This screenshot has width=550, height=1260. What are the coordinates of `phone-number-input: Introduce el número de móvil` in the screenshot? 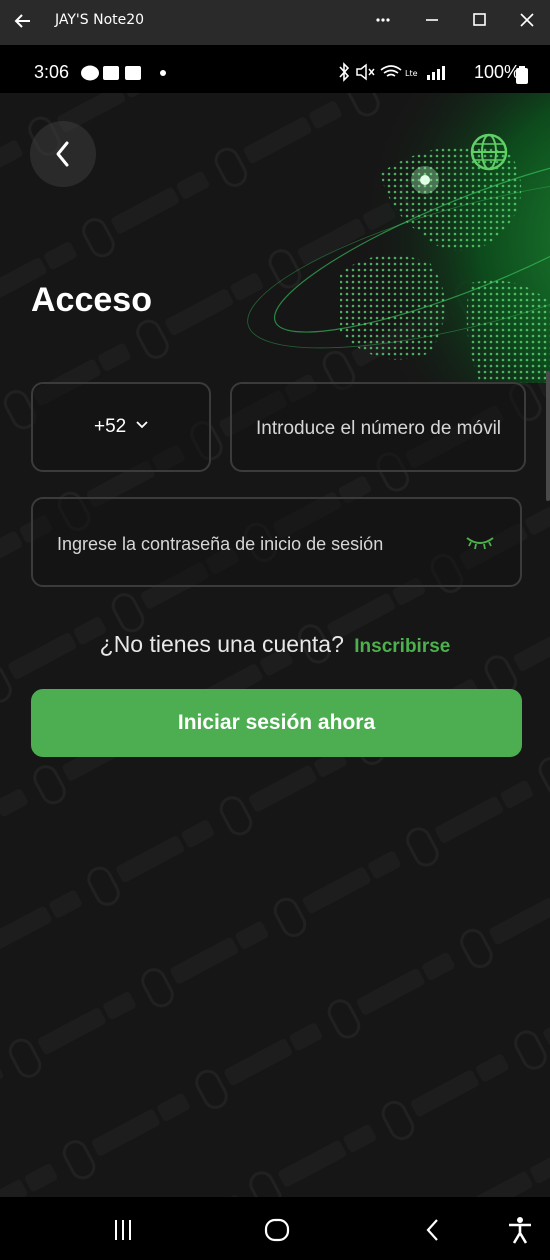 It's located at (378, 427).